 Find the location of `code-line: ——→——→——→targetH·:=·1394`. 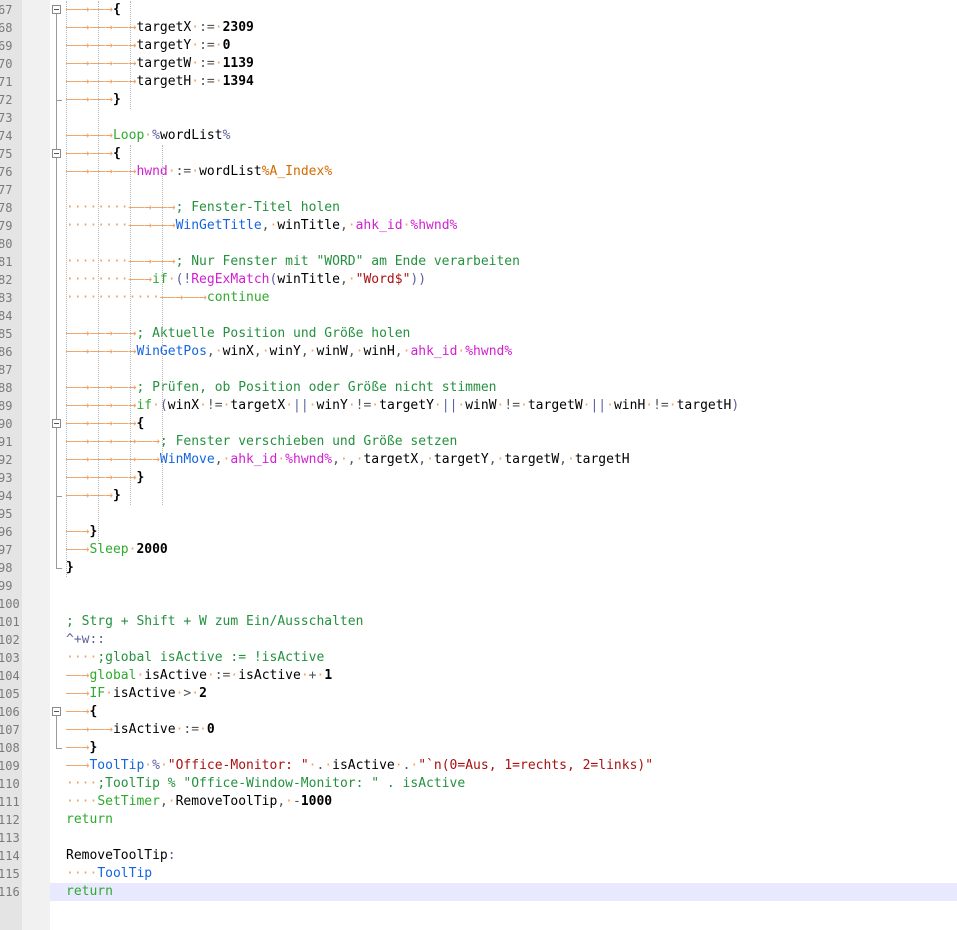

code-line: ——→——→——→targetH·:=·1394 is located at coordinates (503, 82).